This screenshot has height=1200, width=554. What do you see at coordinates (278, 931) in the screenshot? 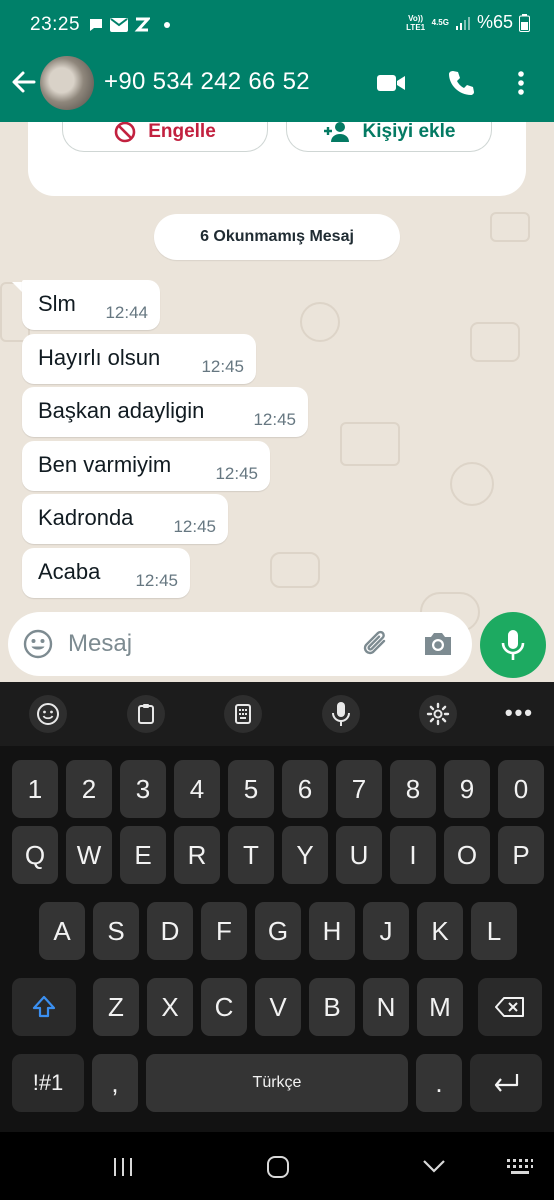
I see `key: G` at bounding box center [278, 931].